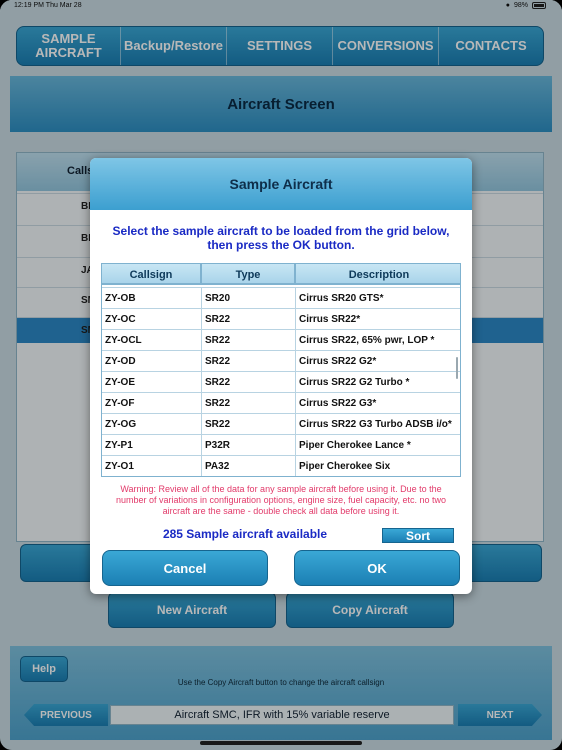 The height and width of the screenshot is (750, 562). Describe the element at coordinates (367, 340) in the screenshot. I see `cell-description: Cirrus SR22, 65% pwr, LOP *` at that location.